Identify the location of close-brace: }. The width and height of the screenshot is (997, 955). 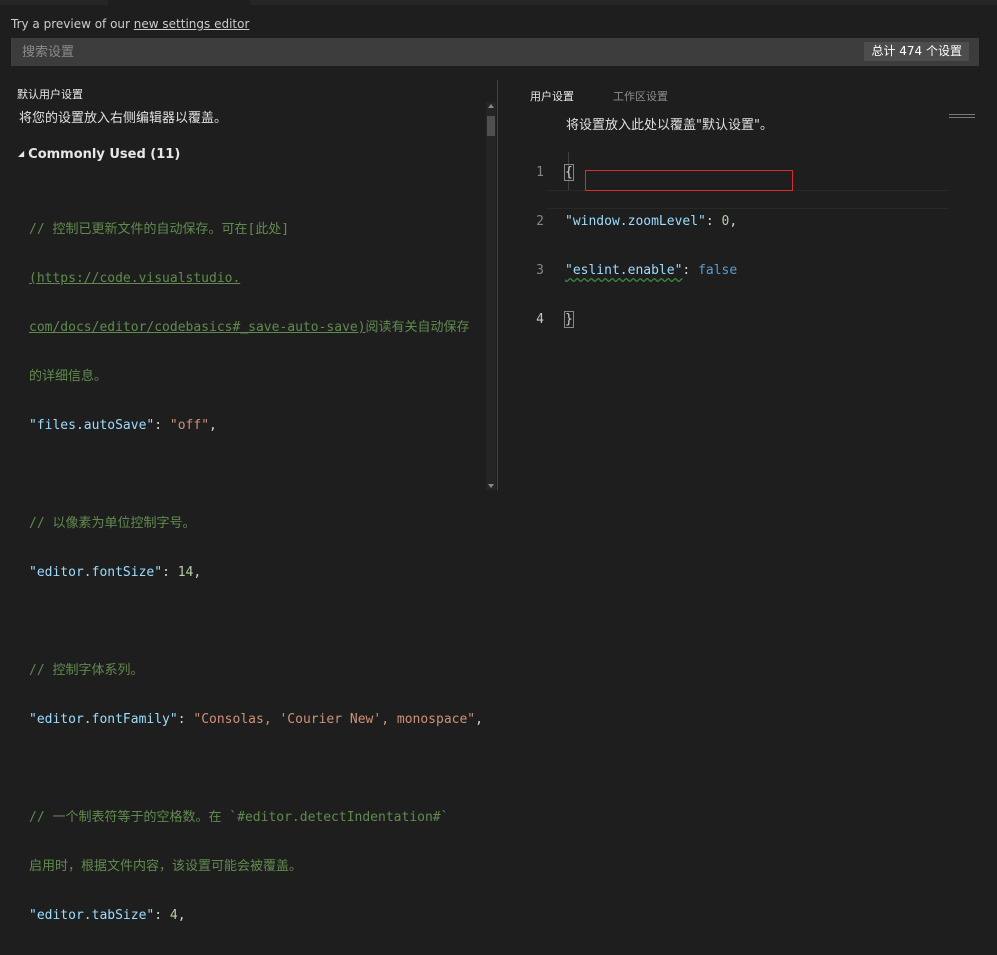
(569, 319).